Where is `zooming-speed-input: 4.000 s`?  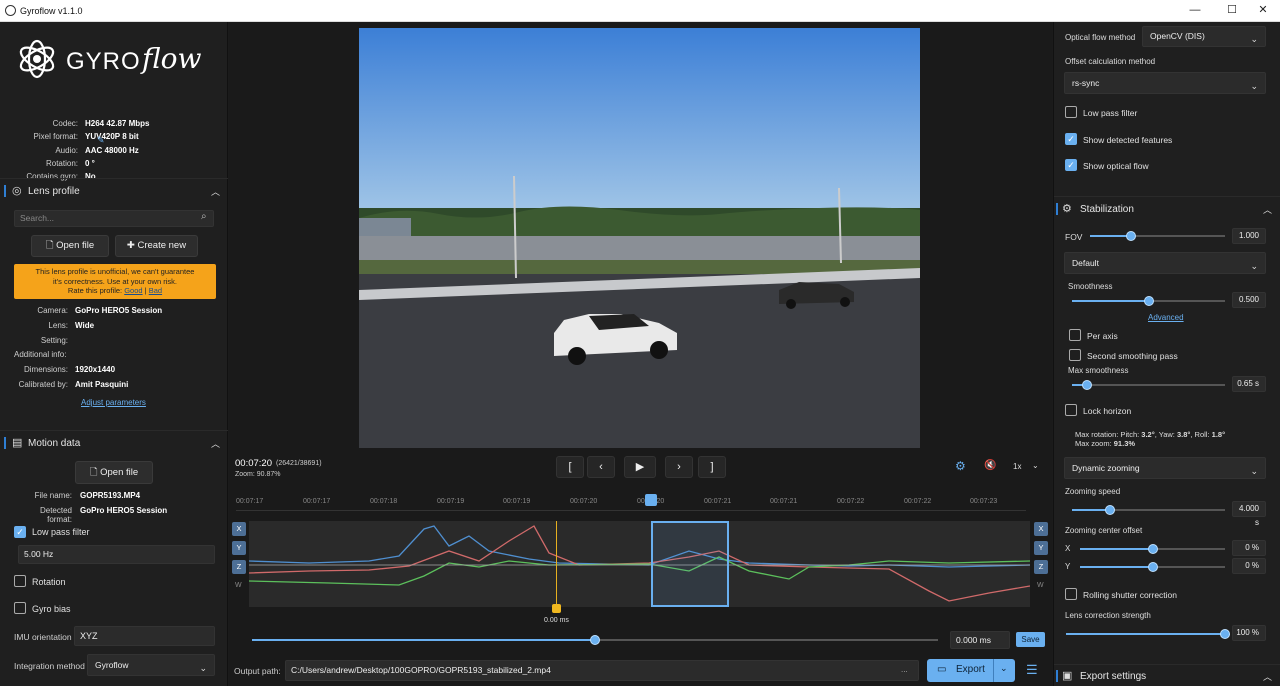
zooming-speed-input: 4.000 s is located at coordinates (1249, 514).